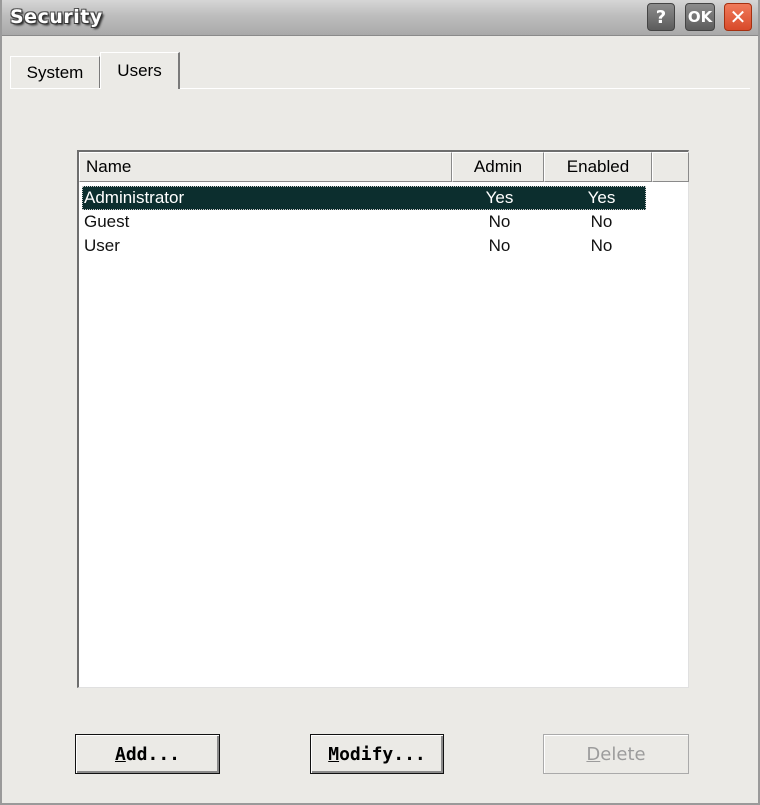 Image resolution: width=760 pixels, height=805 pixels. What do you see at coordinates (364, 198) in the screenshot?
I see `list-item: Administrator Yes Yes` at bounding box center [364, 198].